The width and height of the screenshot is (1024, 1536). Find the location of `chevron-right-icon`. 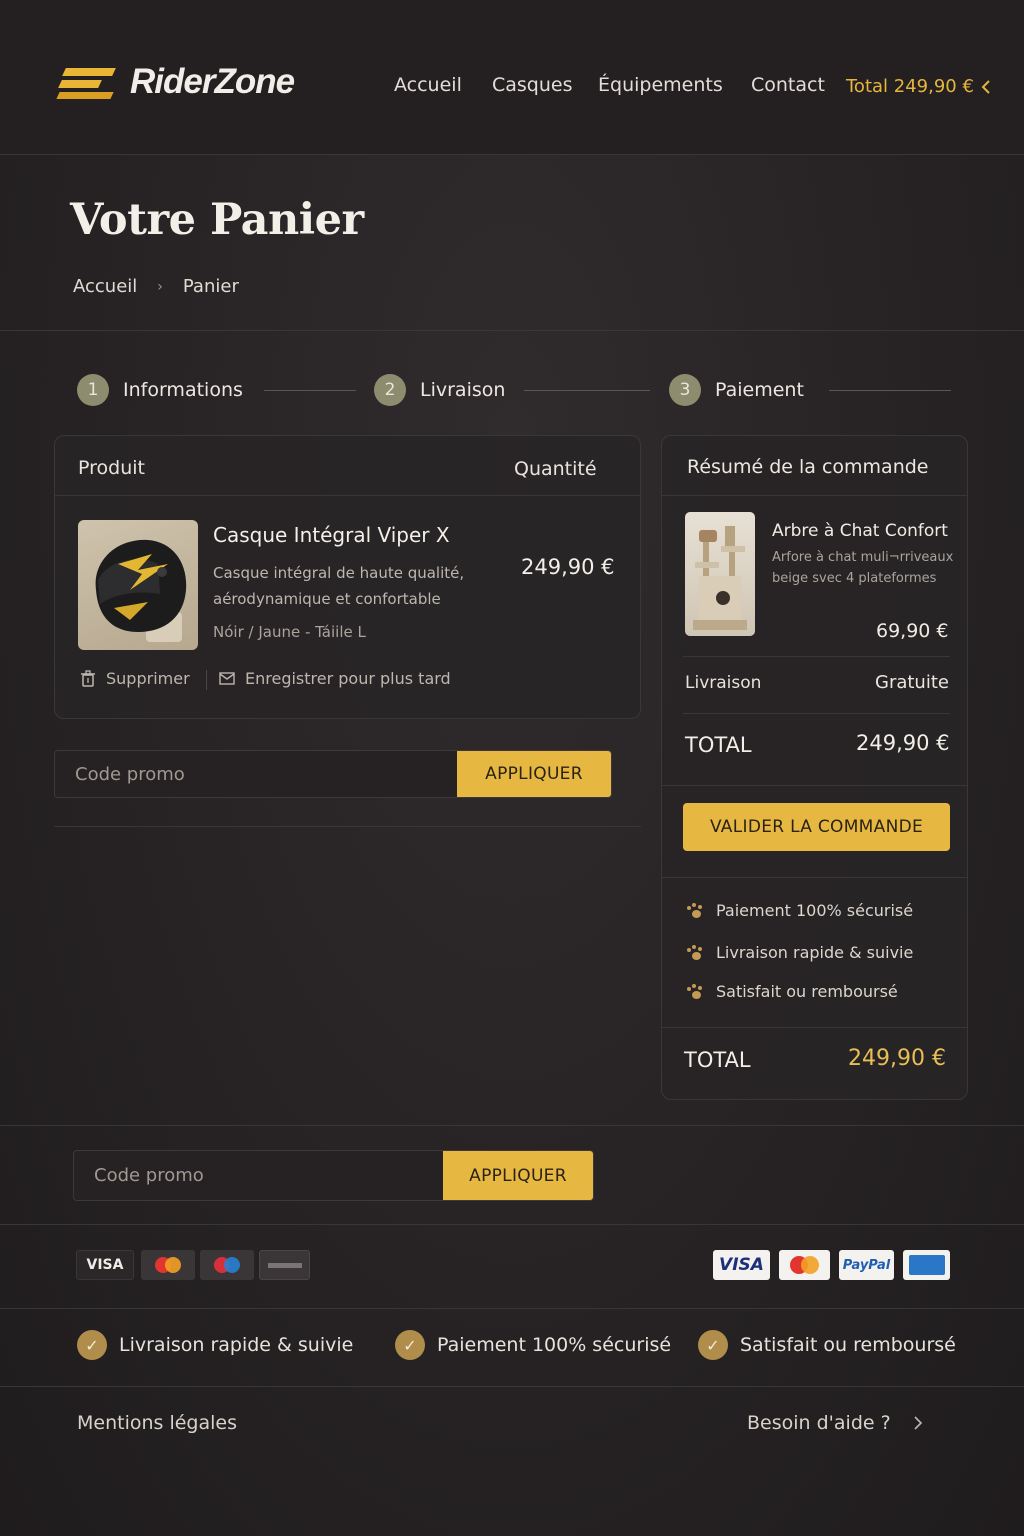

chevron-right-icon is located at coordinates (918, 1423).